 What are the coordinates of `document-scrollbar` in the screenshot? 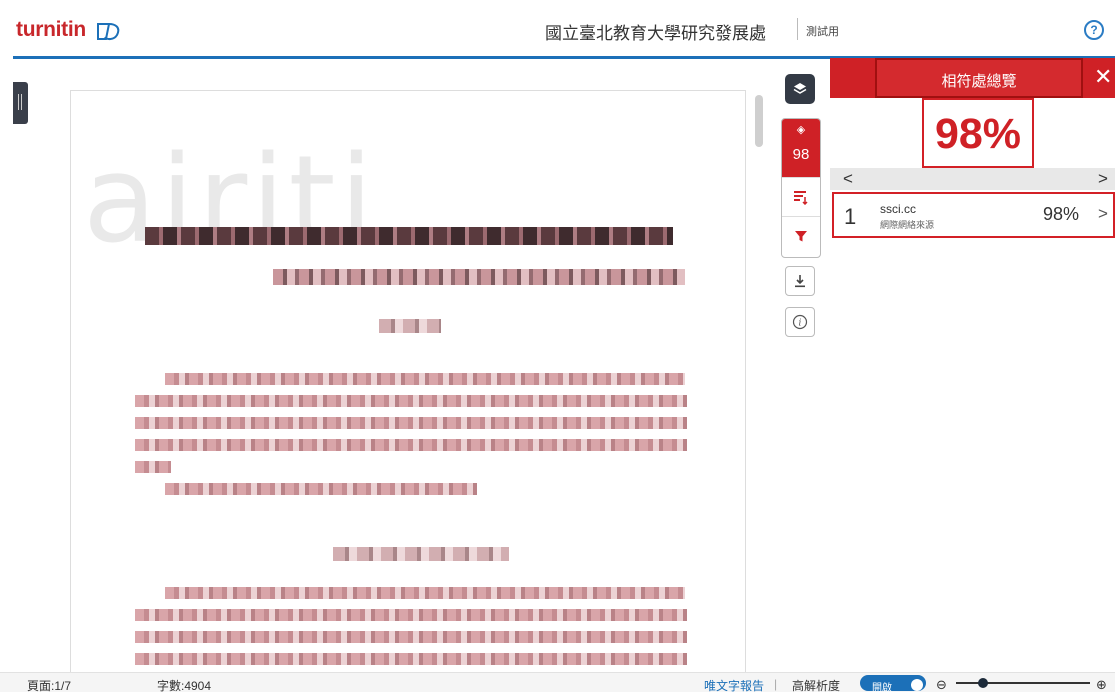 It's located at (759, 121).